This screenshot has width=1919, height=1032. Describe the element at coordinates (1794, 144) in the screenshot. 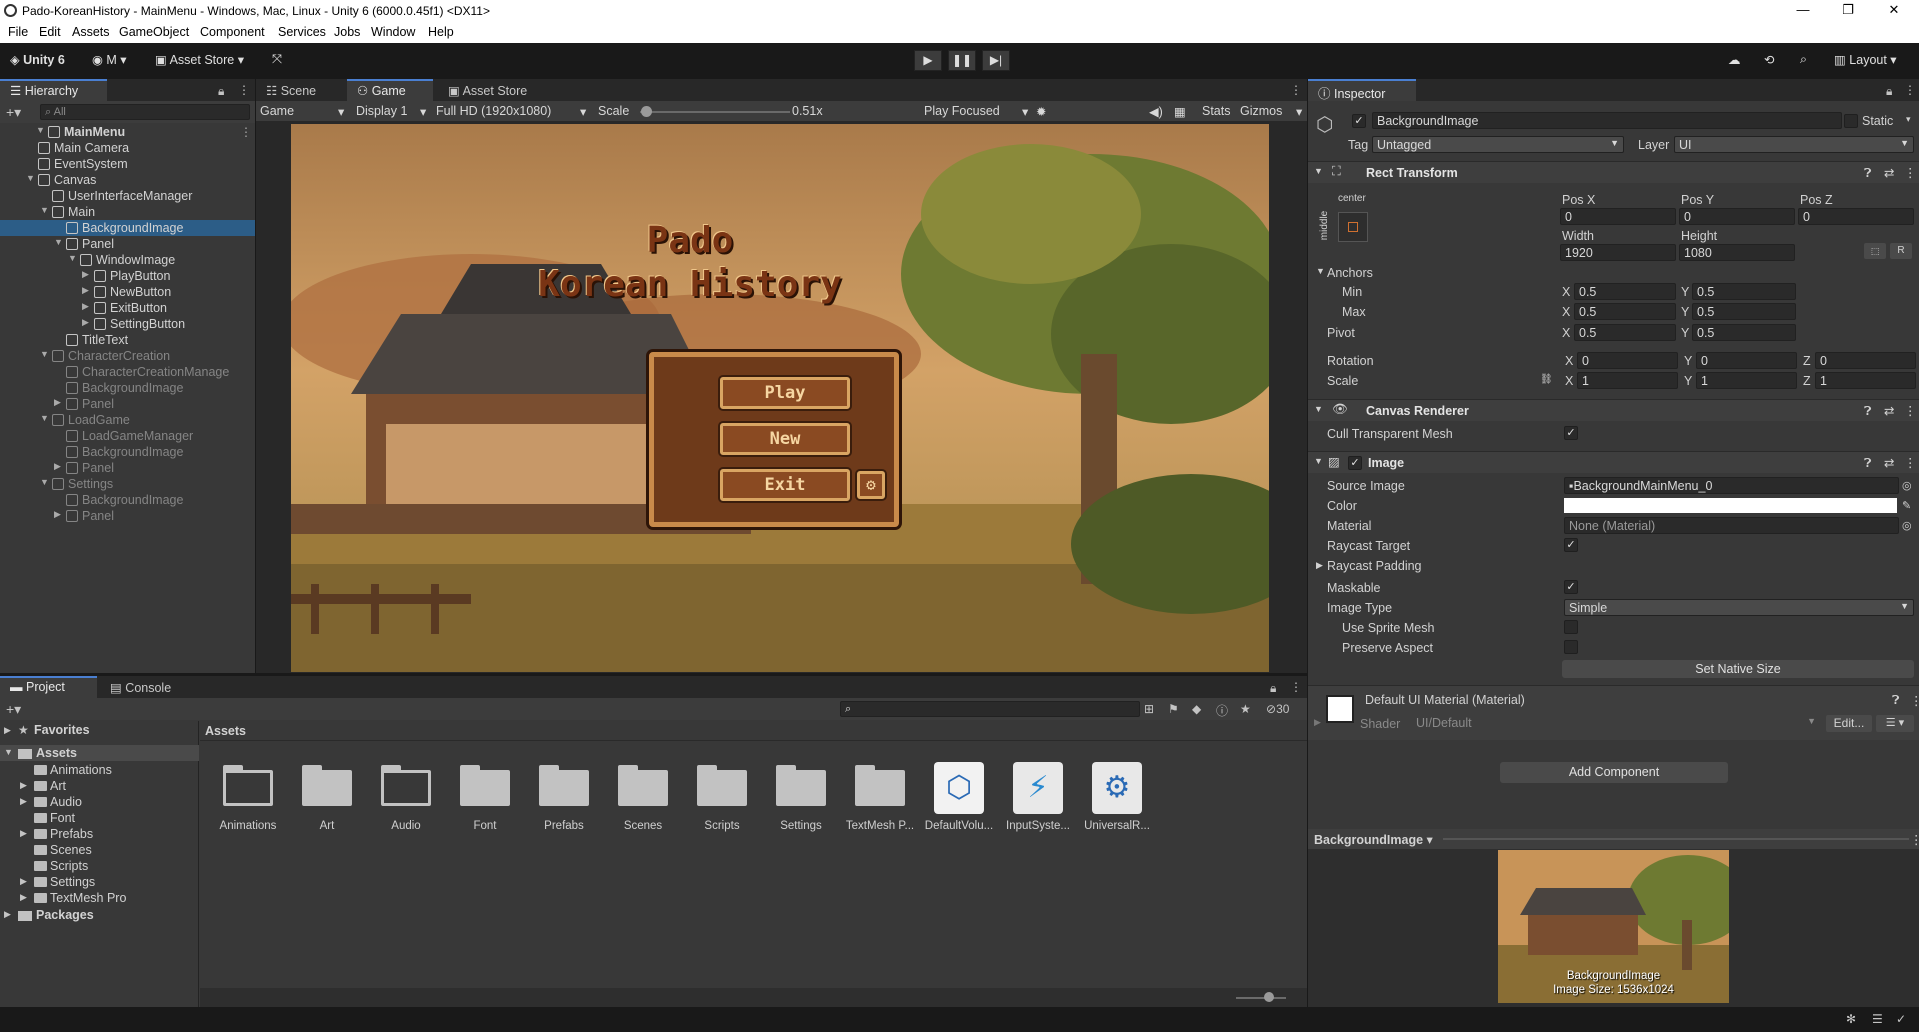

I see `layer-dropdown: UI ▼` at that location.